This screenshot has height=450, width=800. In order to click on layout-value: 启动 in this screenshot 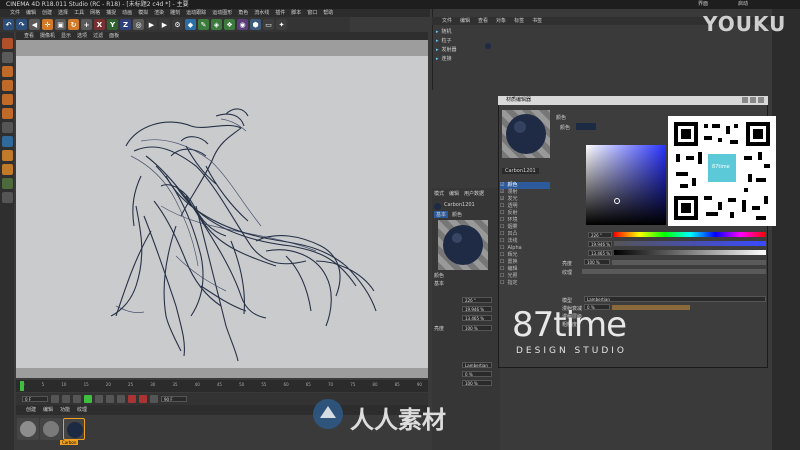, I will do `click(743, 4)`.